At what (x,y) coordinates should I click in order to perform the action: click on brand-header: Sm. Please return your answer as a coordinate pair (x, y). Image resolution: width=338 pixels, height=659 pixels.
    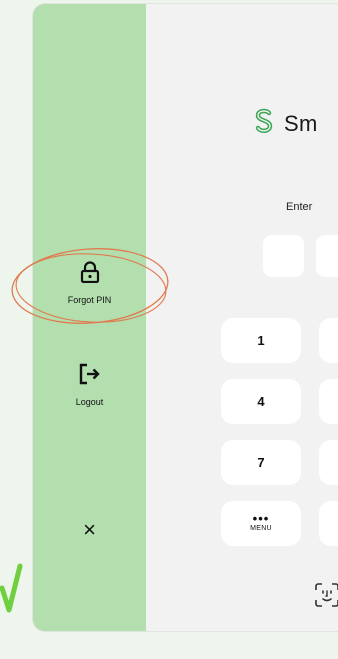
    Looking at the image, I should click on (286, 123).